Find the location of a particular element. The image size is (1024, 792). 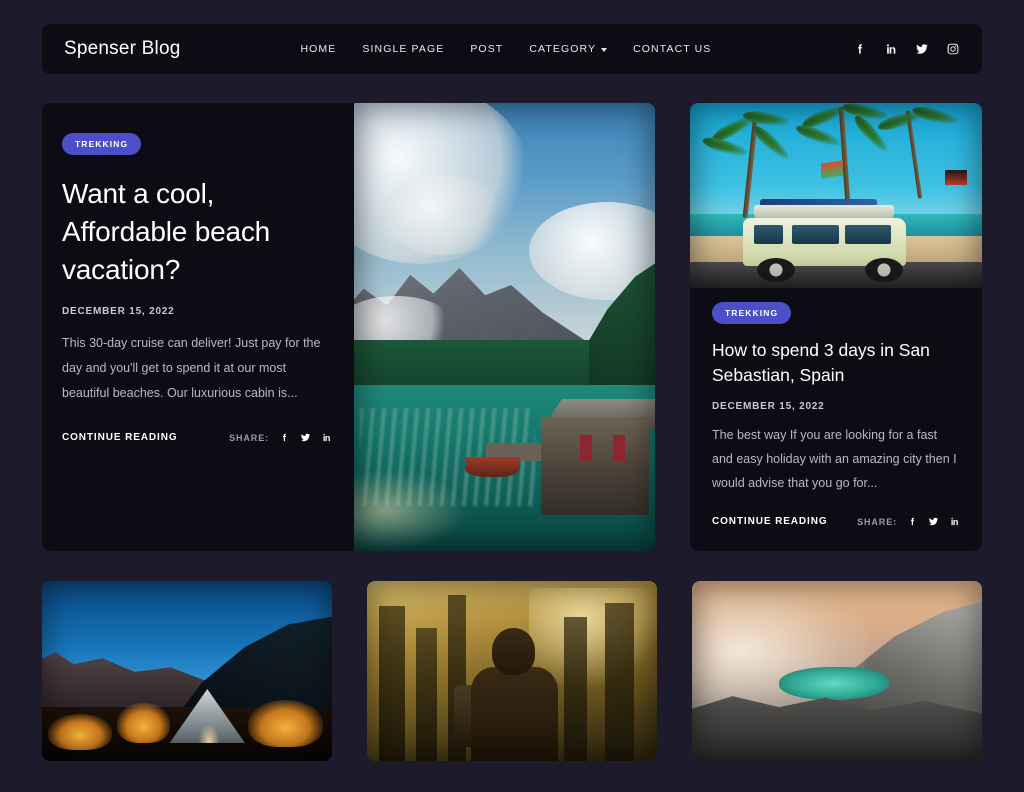

nav-item-contact-us-label: CONTACT US is located at coordinates (672, 49).